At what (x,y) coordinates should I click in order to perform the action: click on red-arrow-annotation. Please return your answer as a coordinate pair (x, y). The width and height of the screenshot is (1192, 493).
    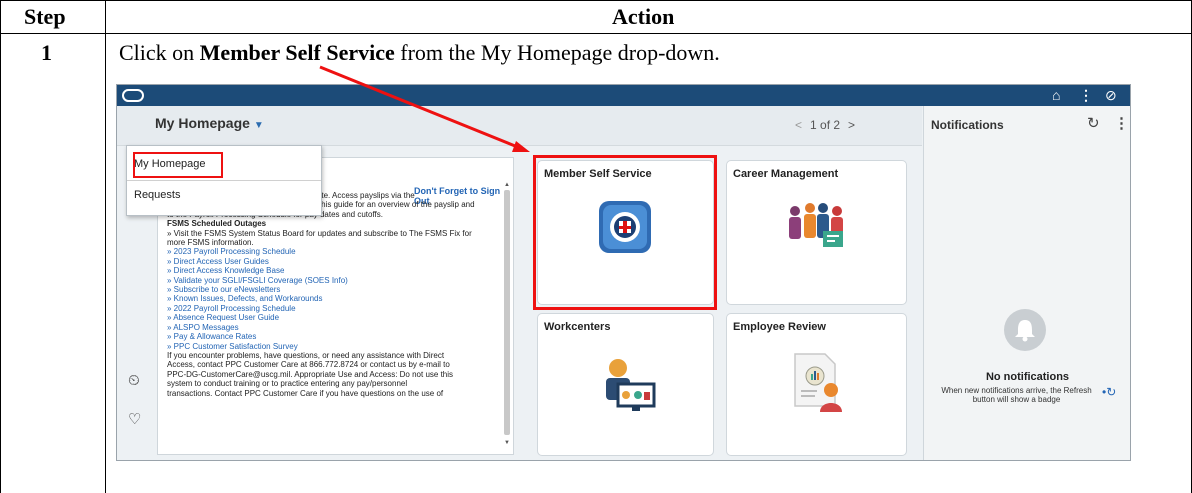
    Looking at the image, I should click on (424, 108).